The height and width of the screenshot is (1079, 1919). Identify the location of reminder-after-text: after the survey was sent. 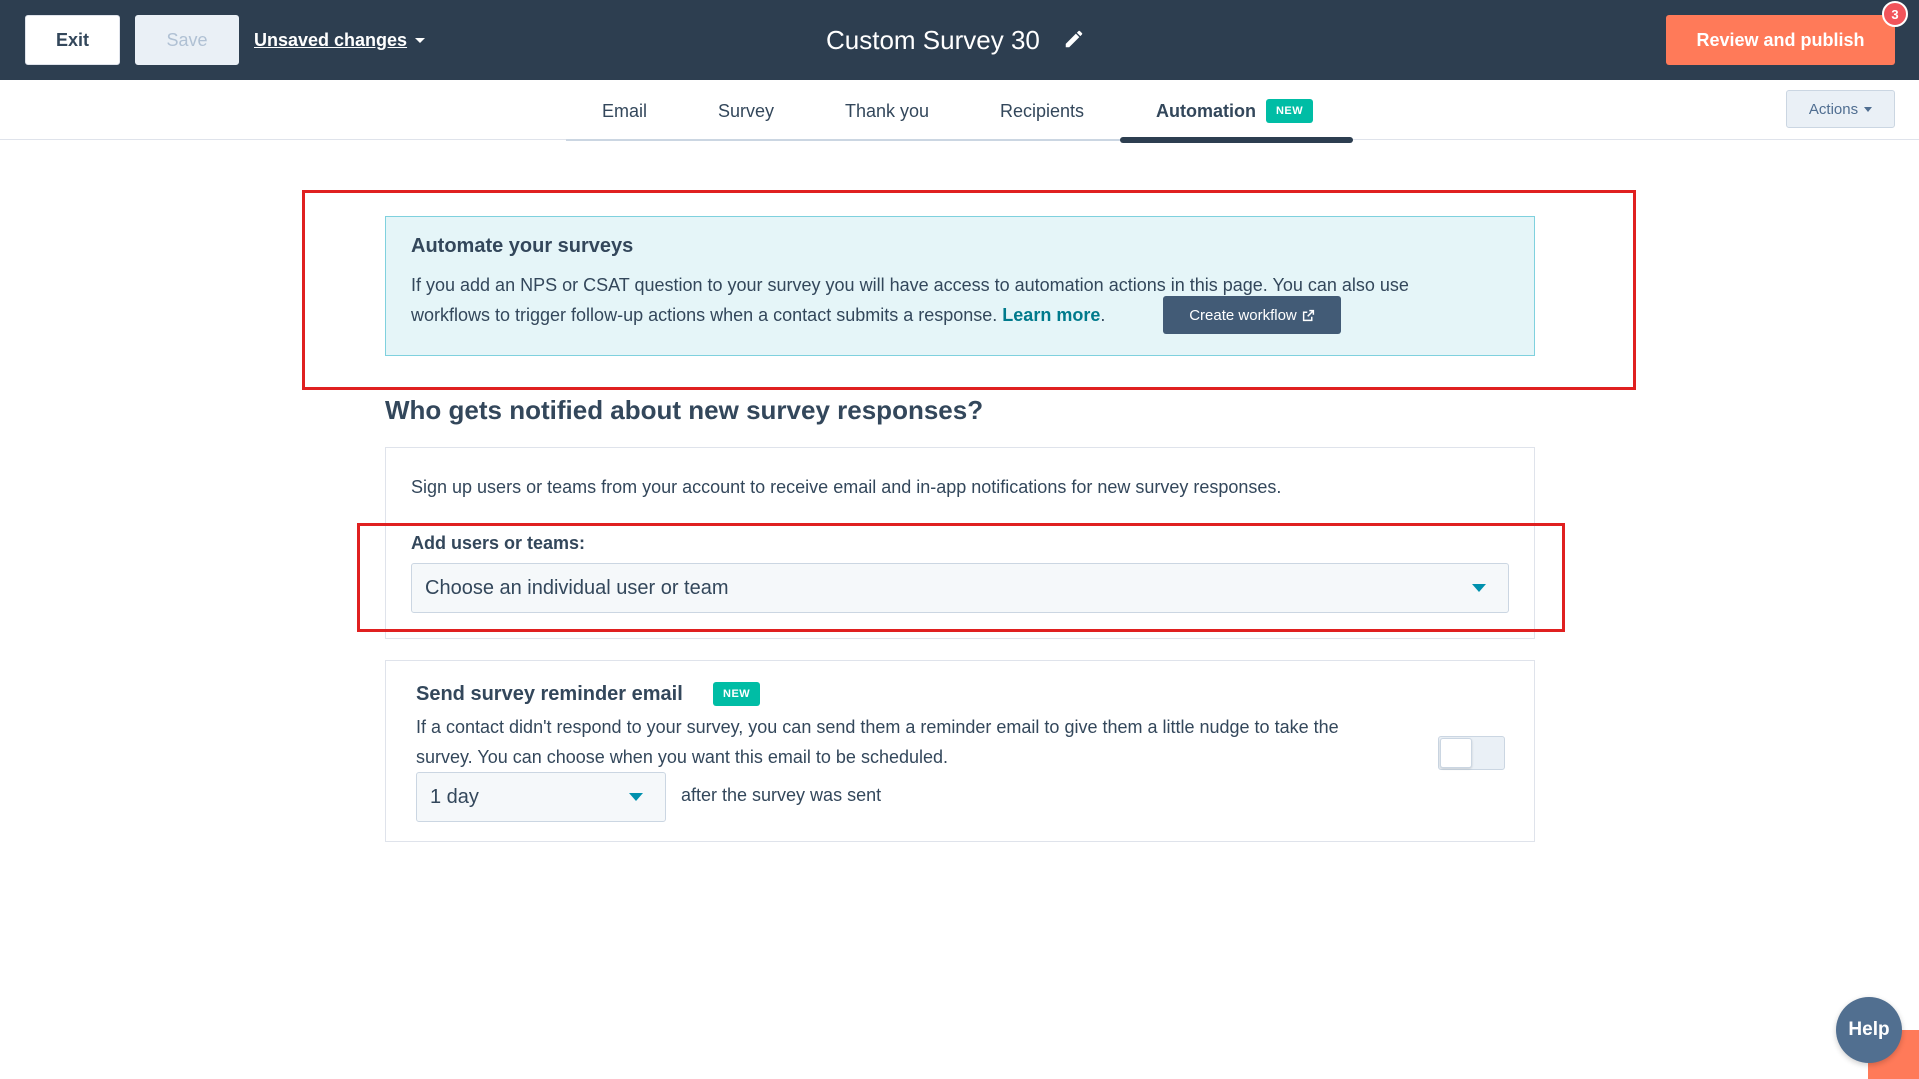
(781, 795).